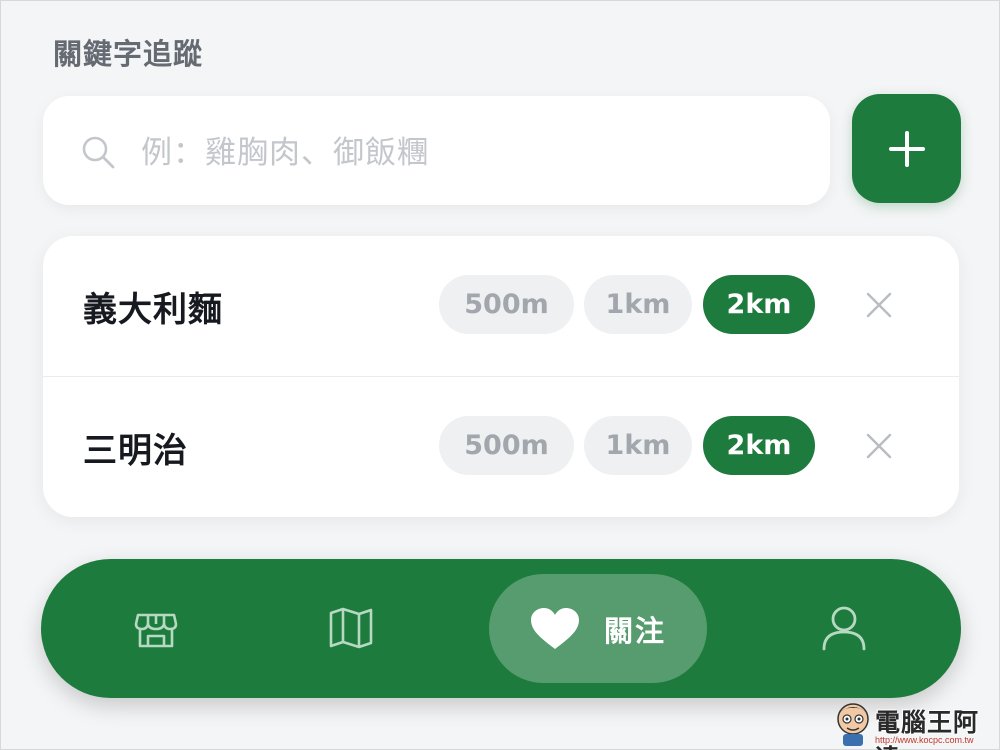 Image resolution: width=1000 pixels, height=750 pixels. I want to click on nav-item-follow-label: 關注, so click(634, 630).